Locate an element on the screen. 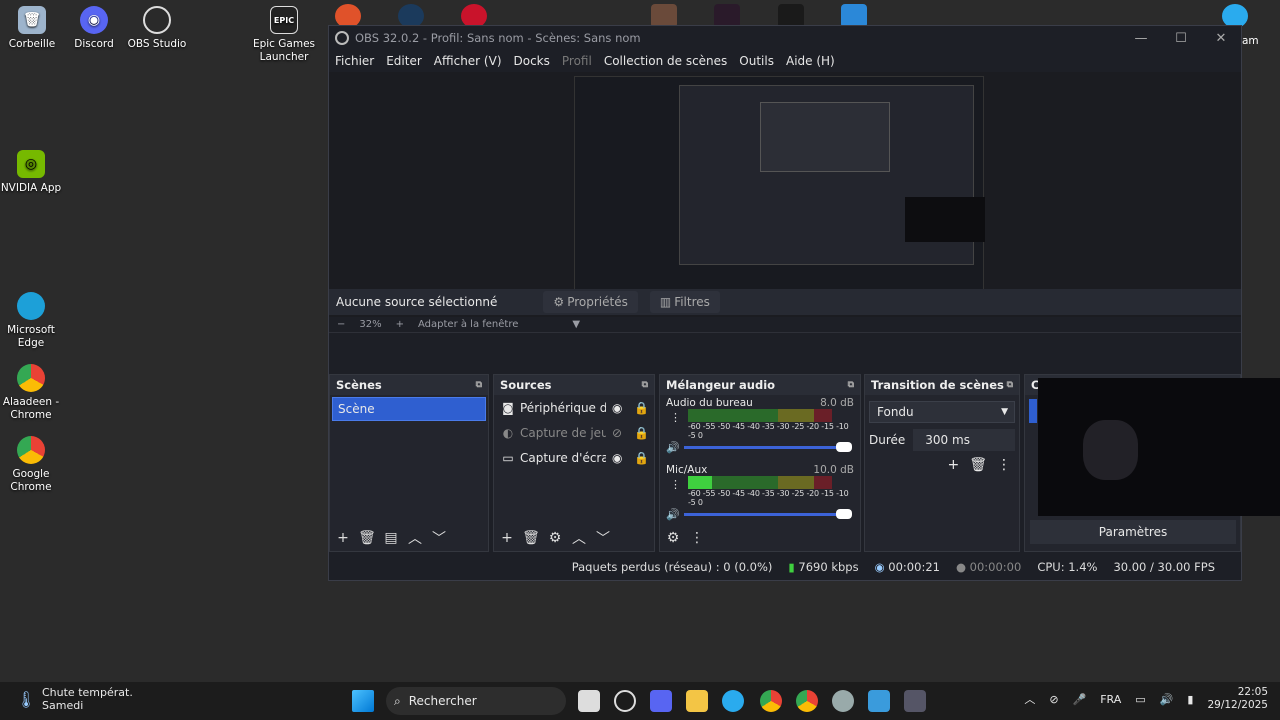 The width and height of the screenshot is (1280, 720). search-box: ⌕ Rechercher is located at coordinates (476, 701).